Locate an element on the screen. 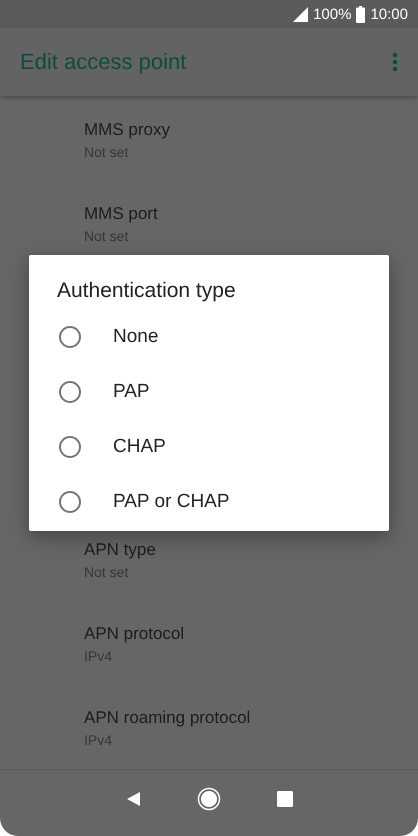  setting-title: MMS proxy is located at coordinates (251, 130).